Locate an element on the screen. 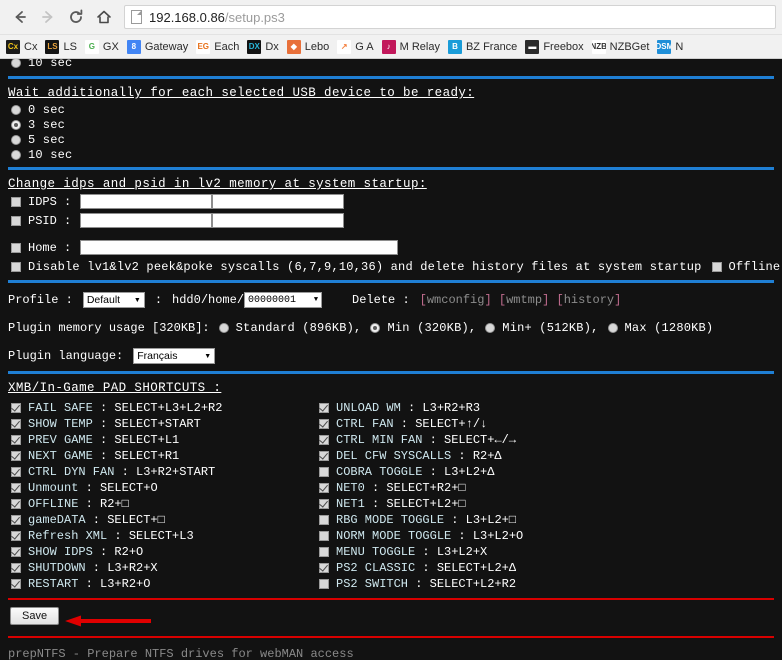 The image size is (782, 661). bookmark-item: ▬ Freebox is located at coordinates (556, 47).